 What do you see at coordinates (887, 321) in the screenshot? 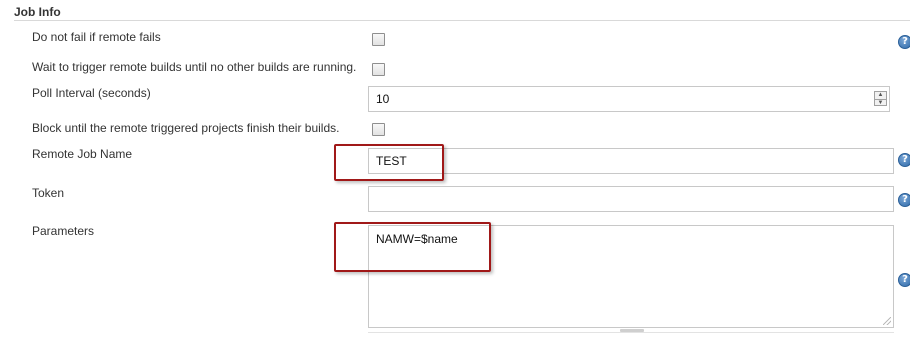
I see `resize-grip-icon` at bounding box center [887, 321].